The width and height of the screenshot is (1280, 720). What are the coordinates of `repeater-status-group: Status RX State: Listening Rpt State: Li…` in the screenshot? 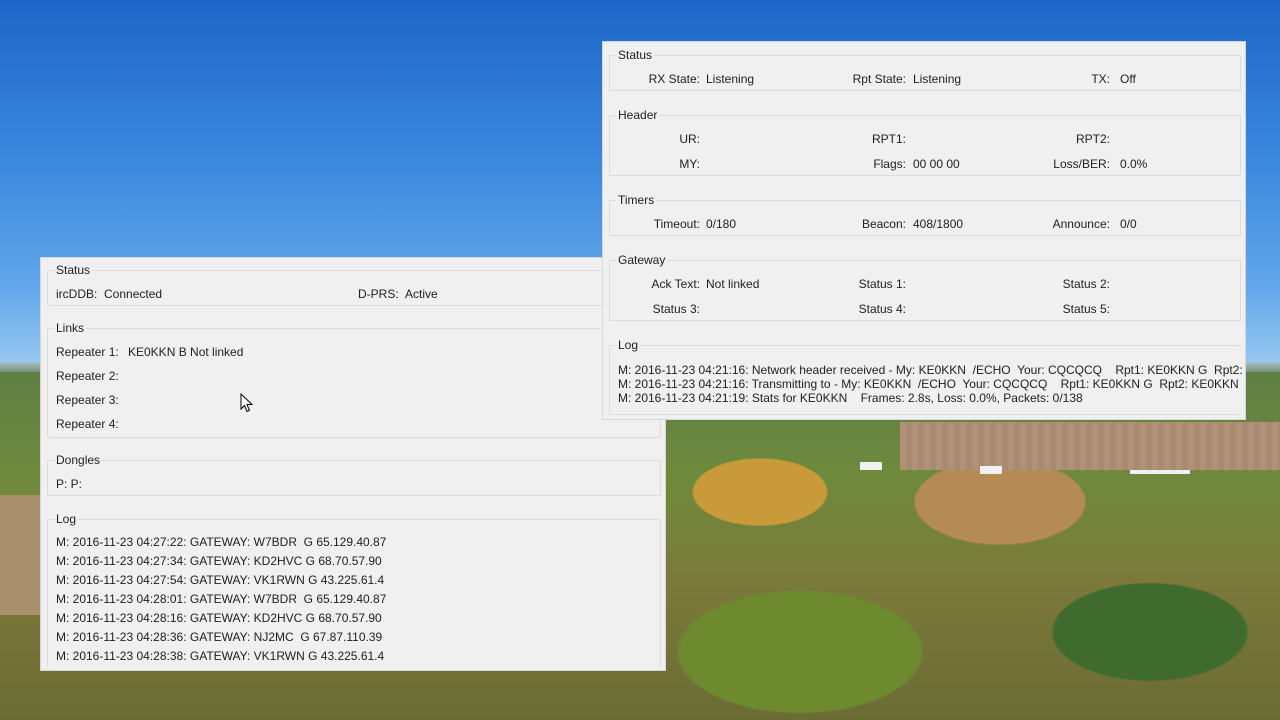 It's located at (925, 69).